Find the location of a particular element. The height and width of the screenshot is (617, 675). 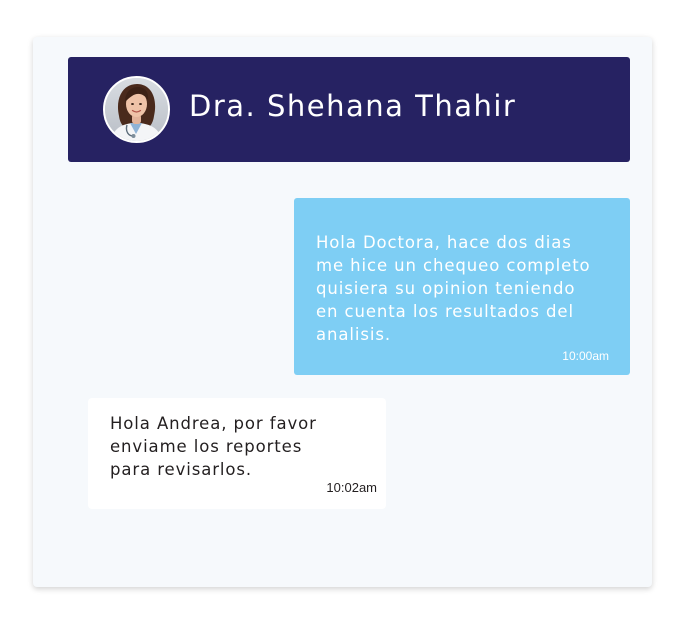

doctor-name: Dra. Shehana Thahir is located at coordinates (353, 106).